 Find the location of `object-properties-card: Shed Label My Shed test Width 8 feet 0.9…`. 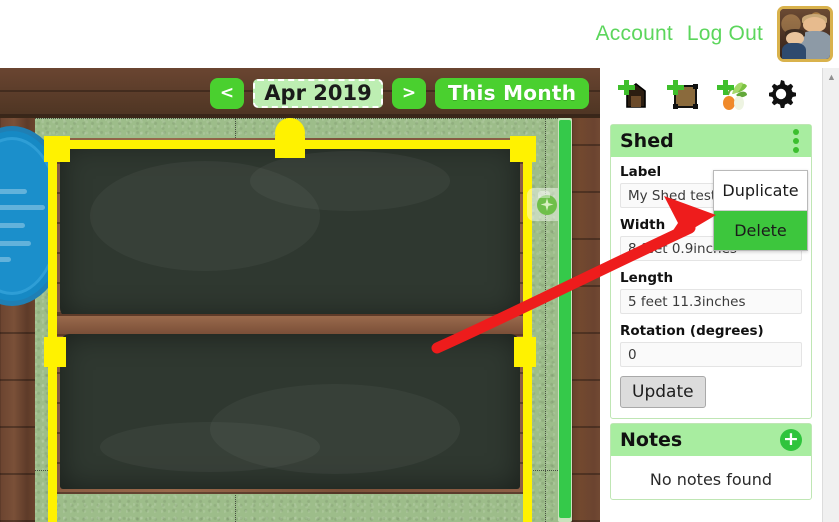

object-properties-card: Shed Label My Shed test Width 8 feet 0.9… is located at coordinates (711, 271).